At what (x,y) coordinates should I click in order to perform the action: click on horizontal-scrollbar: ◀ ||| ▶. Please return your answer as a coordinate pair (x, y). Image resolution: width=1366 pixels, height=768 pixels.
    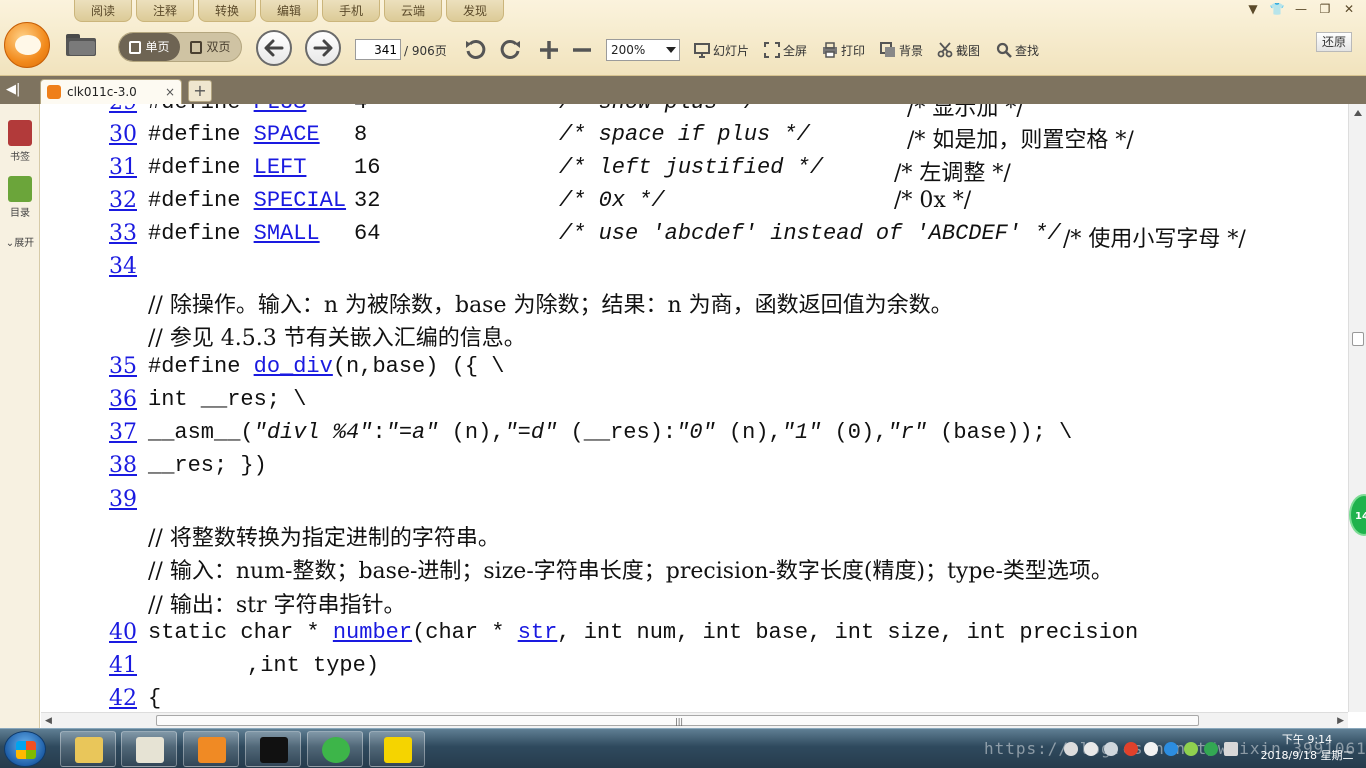
    Looking at the image, I should click on (694, 720).